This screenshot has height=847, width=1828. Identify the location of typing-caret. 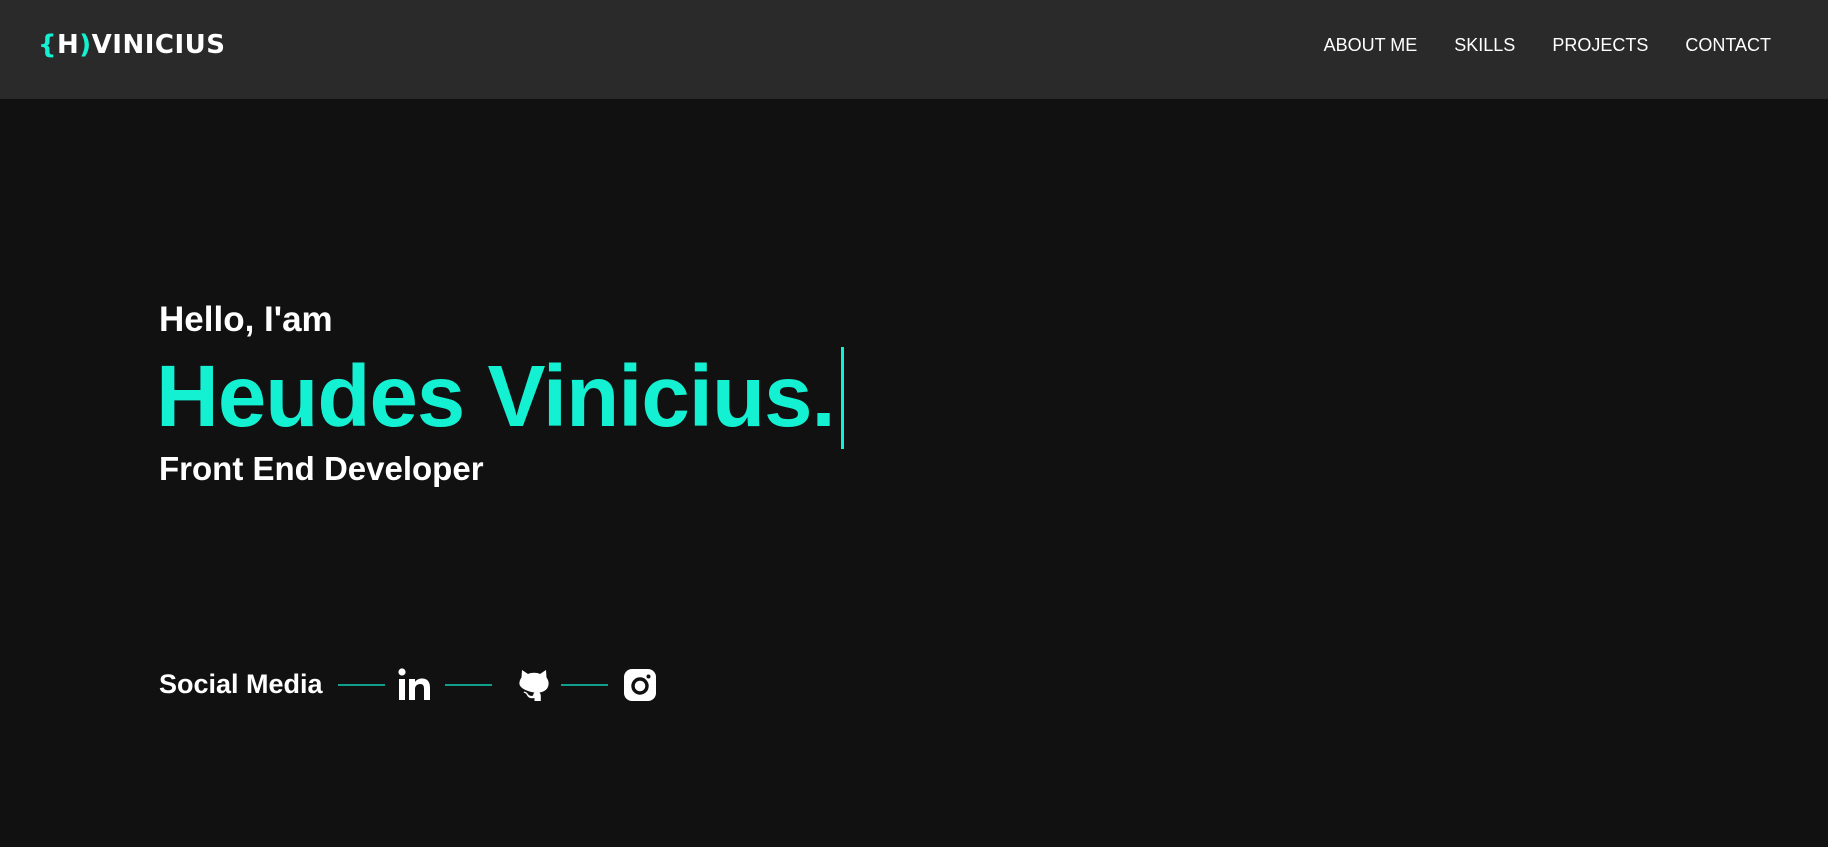
(842, 398).